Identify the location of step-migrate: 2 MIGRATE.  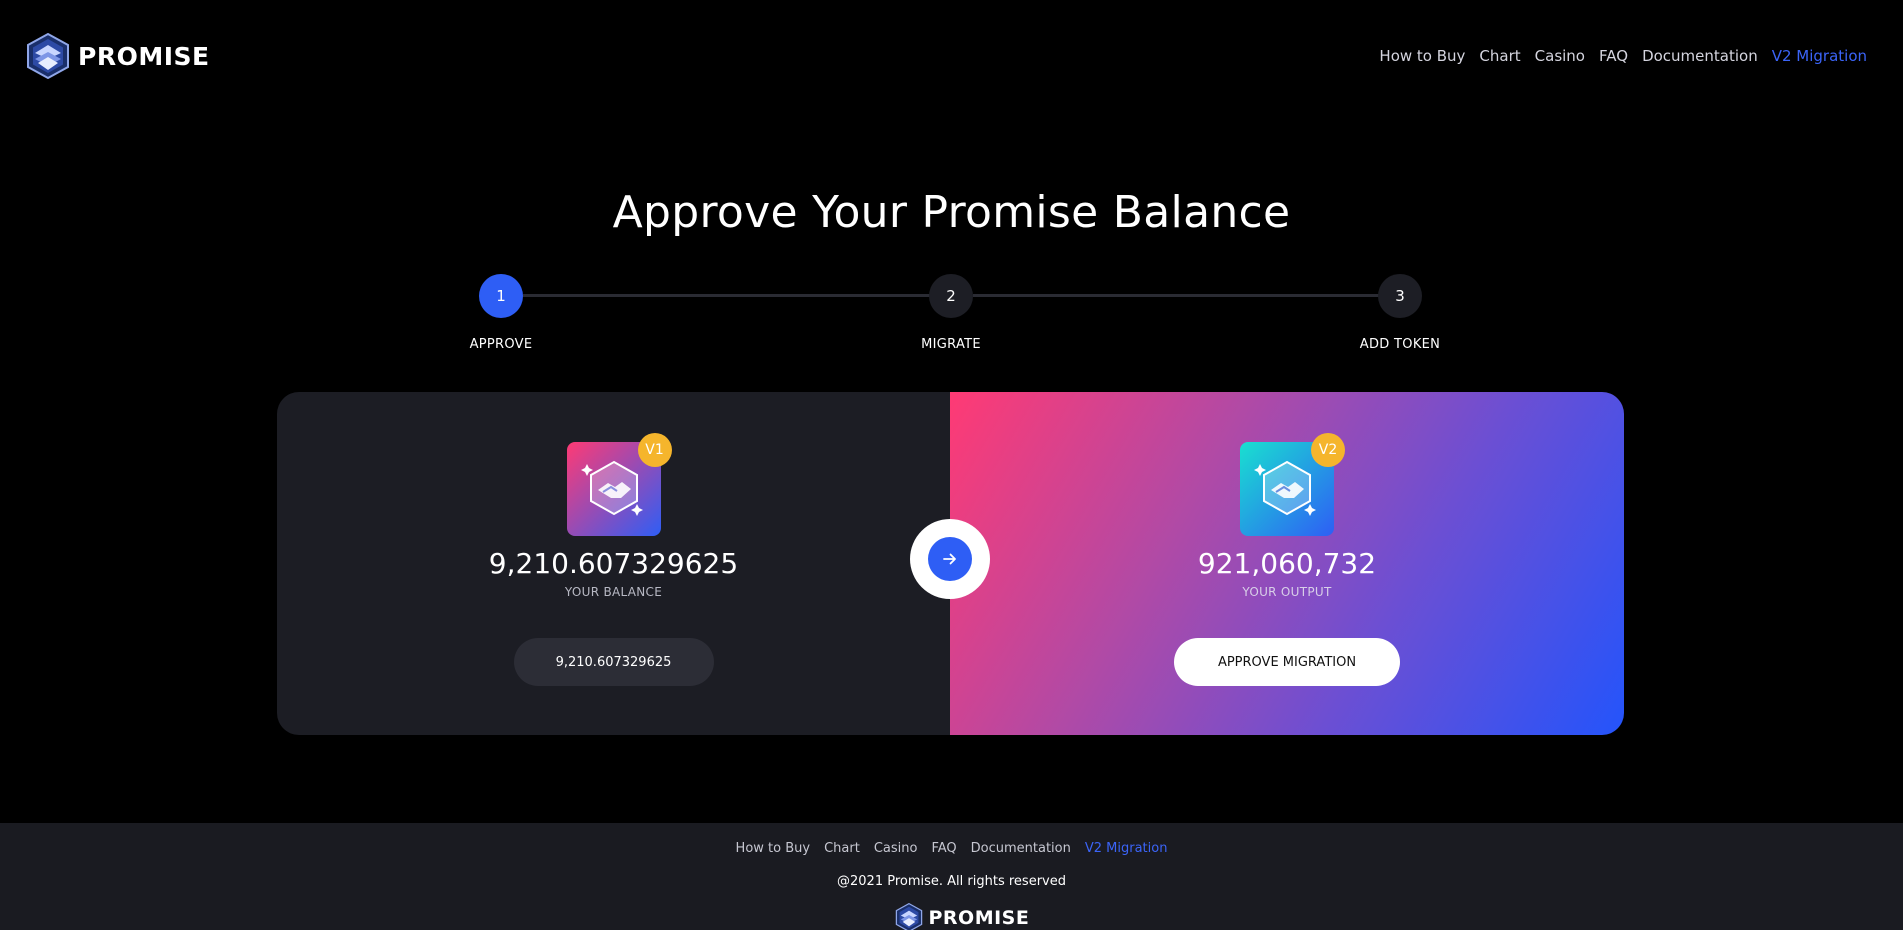
(951, 313).